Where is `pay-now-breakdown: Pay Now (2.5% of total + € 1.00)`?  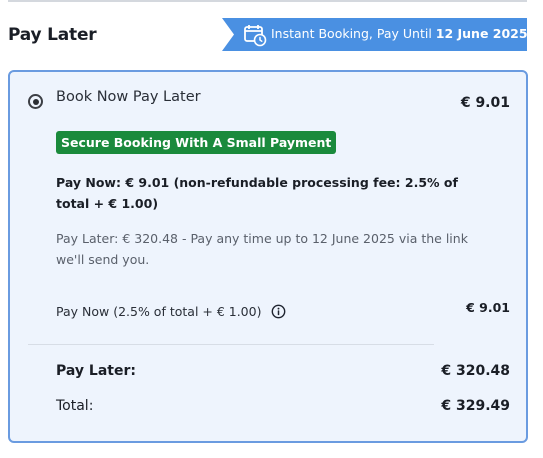 pay-now-breakdown: Pay Now (2.5% of total + € 1.00) is located at coordinates (171, 311).